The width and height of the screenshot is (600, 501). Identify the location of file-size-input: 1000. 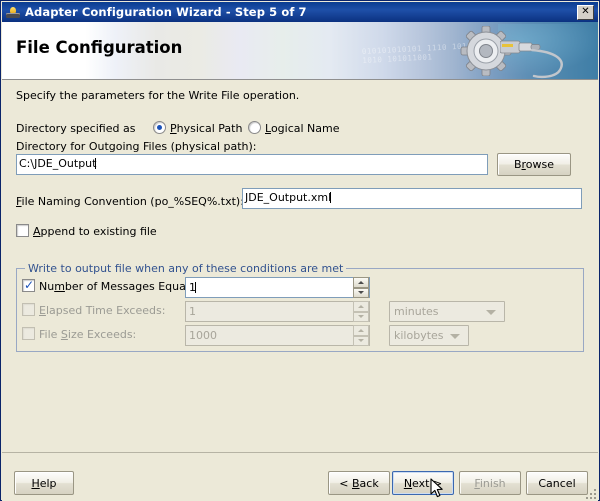
(277, 335).